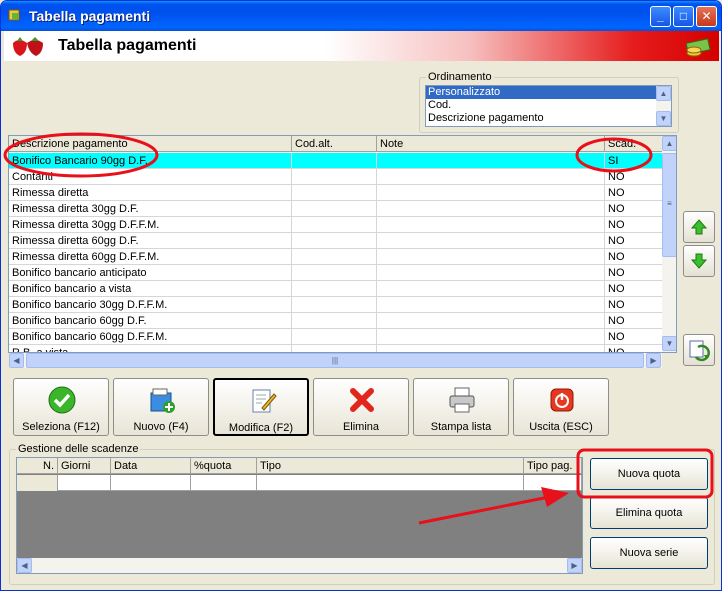  What do you see at coordinates (614, 155) in the screenshot?
I see `annotation-circle-scad` at bounding box center [614, 155].